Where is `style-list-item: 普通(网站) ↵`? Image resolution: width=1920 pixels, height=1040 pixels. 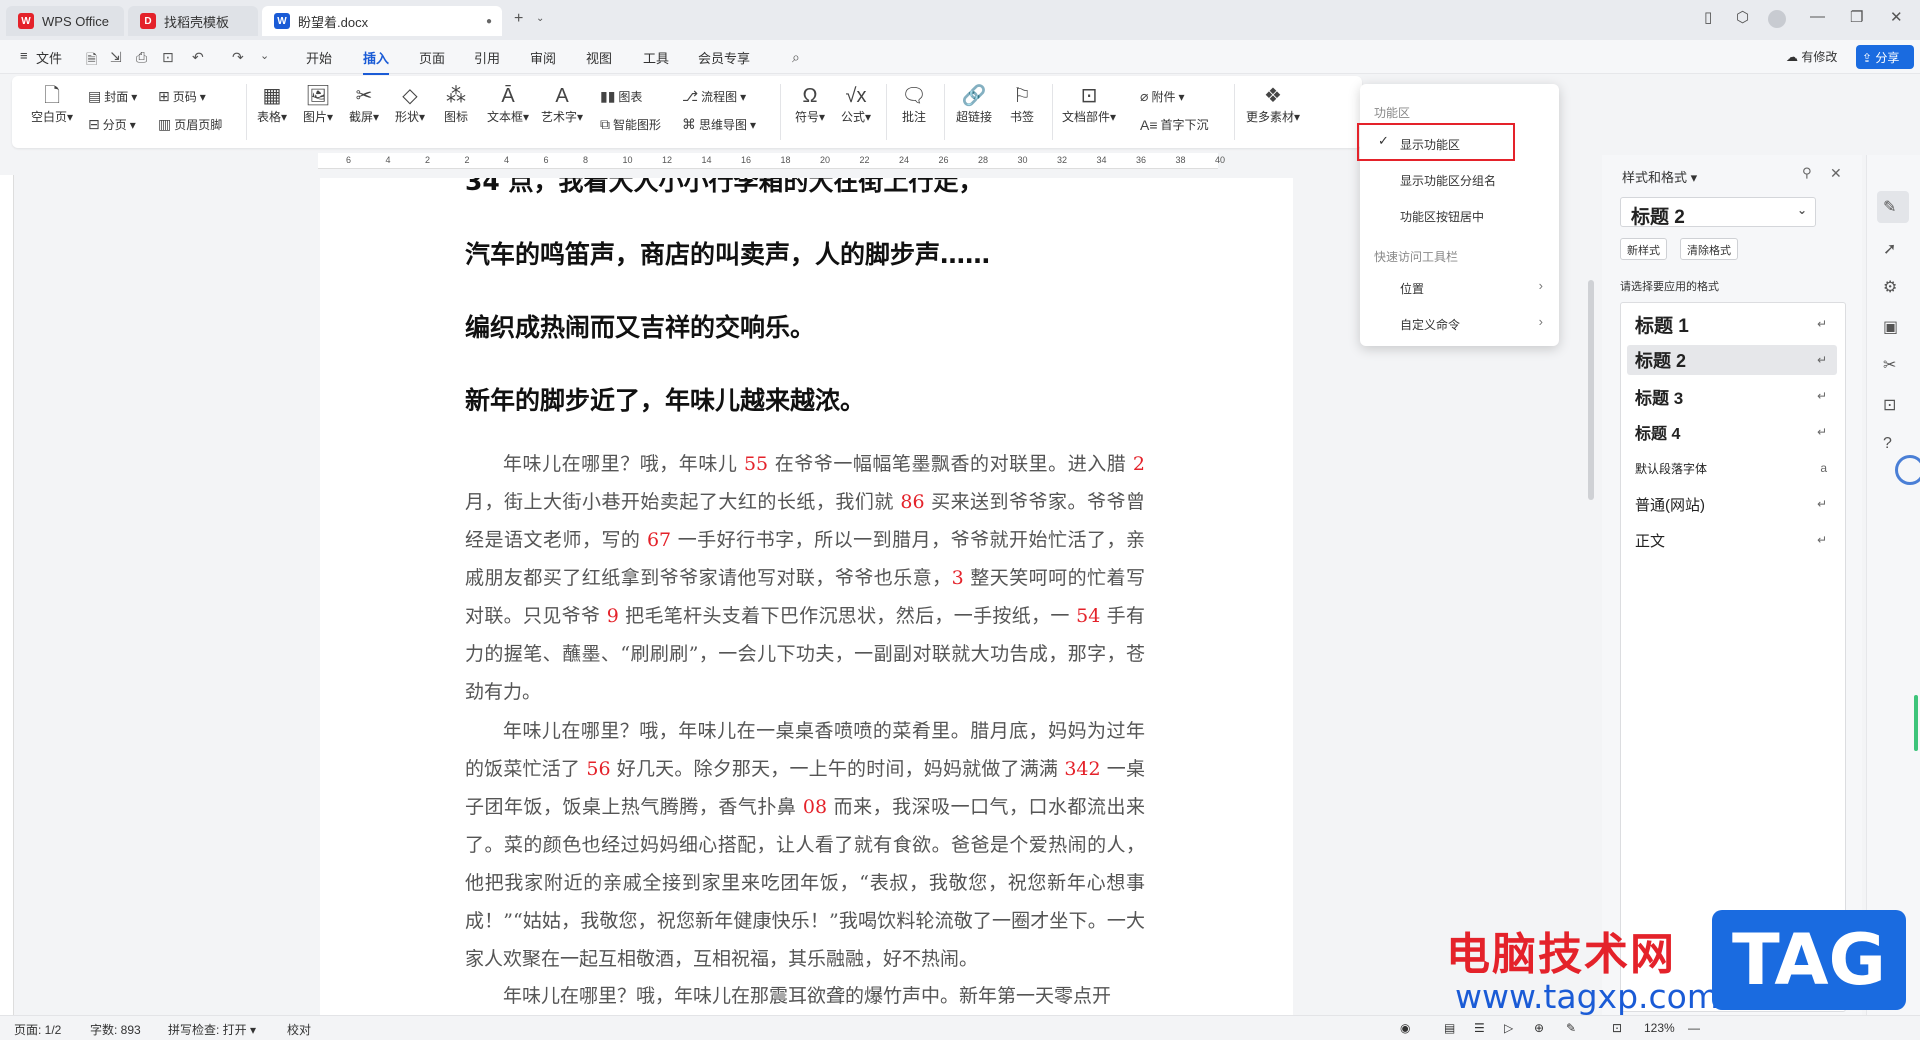
style-list-item: 普通(网站) ↵ is located at coordinates (1732, 504).